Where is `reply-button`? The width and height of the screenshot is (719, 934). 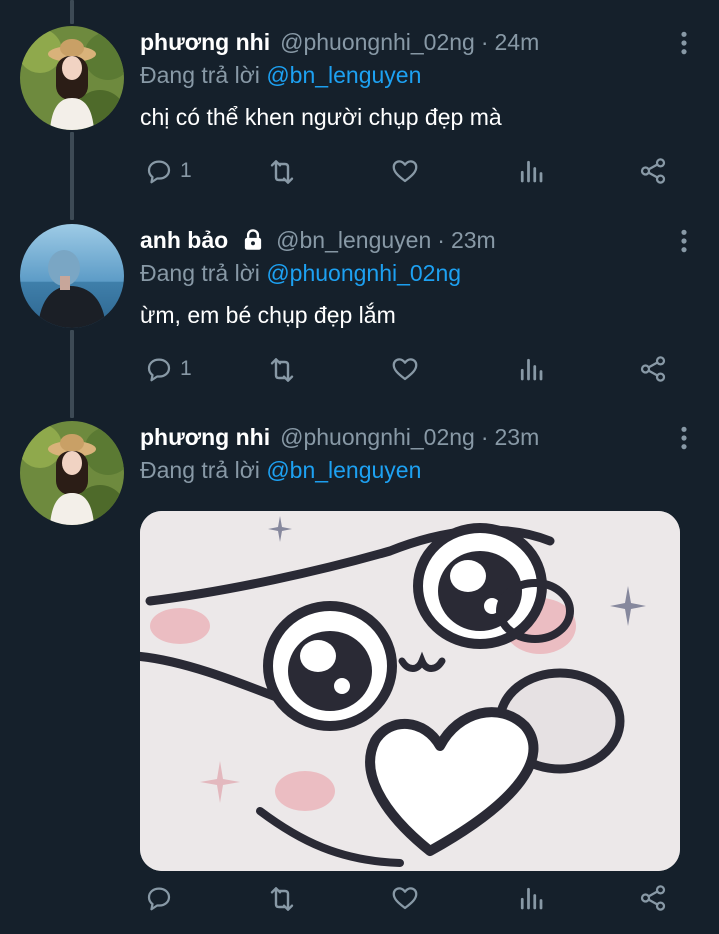 reply-button is located at coordinates (162, 898).